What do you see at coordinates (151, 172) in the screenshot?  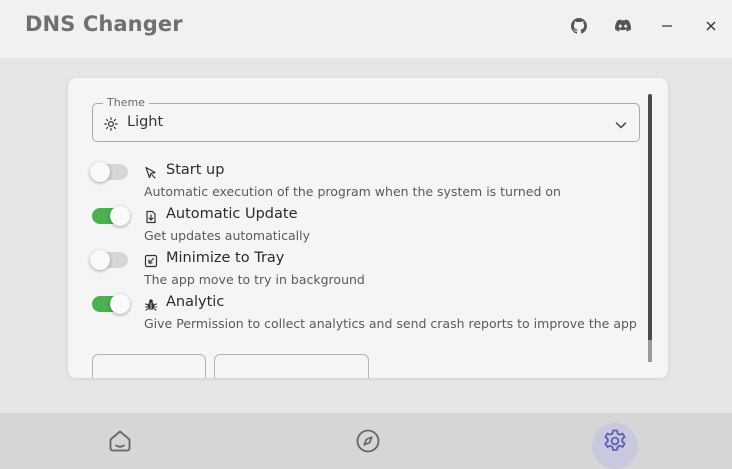 I see `play-cursor-icon` at bounding box center [151, 172].